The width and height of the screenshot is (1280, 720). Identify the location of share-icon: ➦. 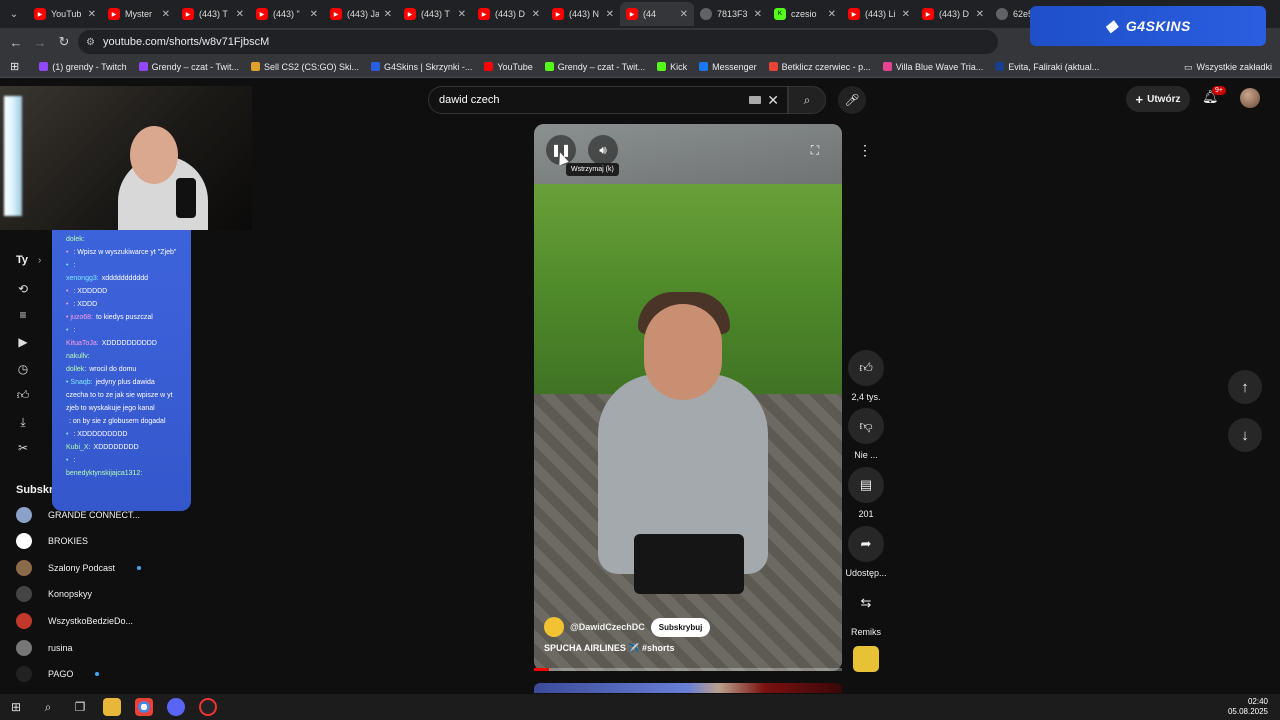
(866, 544).